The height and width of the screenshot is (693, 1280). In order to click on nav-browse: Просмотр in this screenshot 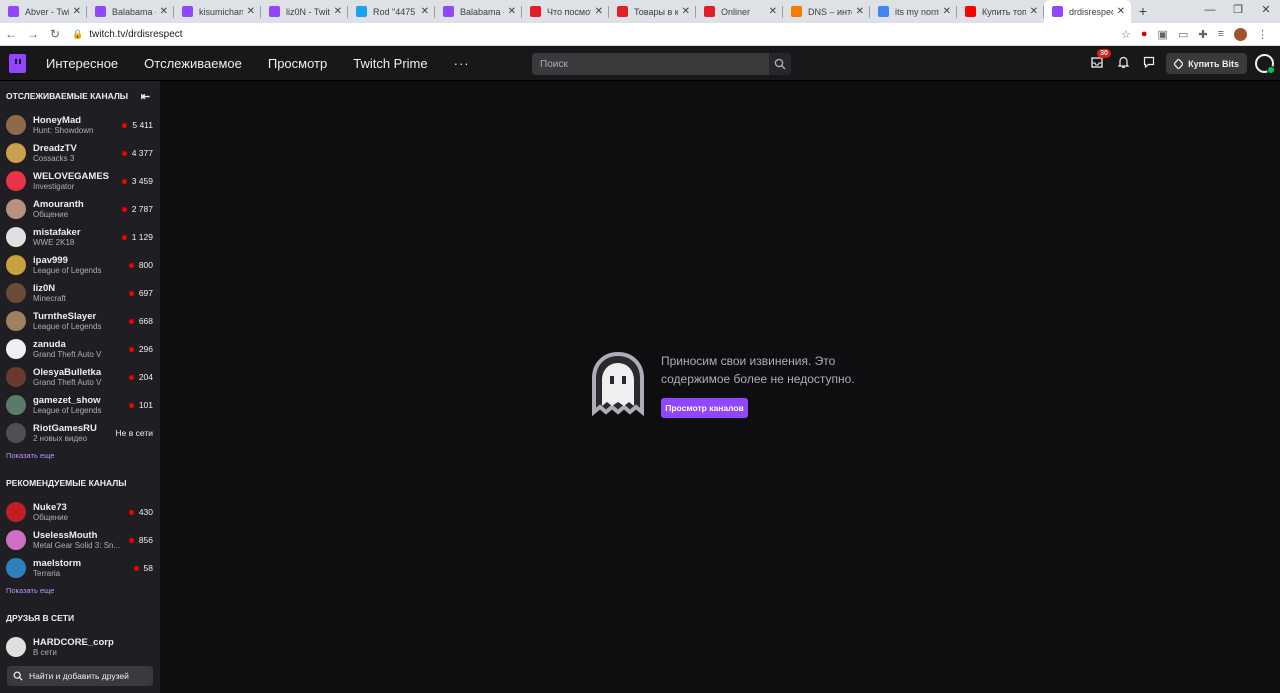, I will do `click(297, 63)`.